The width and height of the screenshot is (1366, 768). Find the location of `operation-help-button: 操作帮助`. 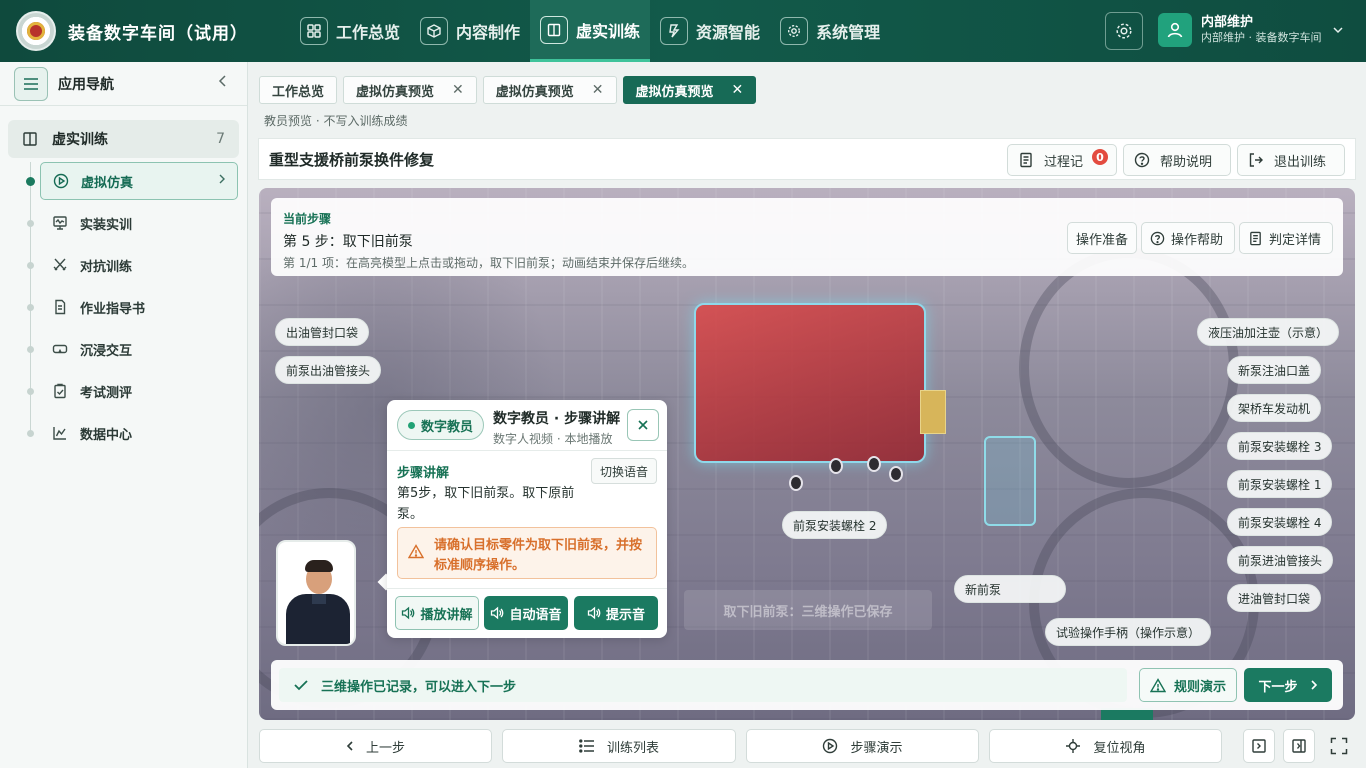

operation-help-button: 操作帮助 is located at coordinates (1188, 238).